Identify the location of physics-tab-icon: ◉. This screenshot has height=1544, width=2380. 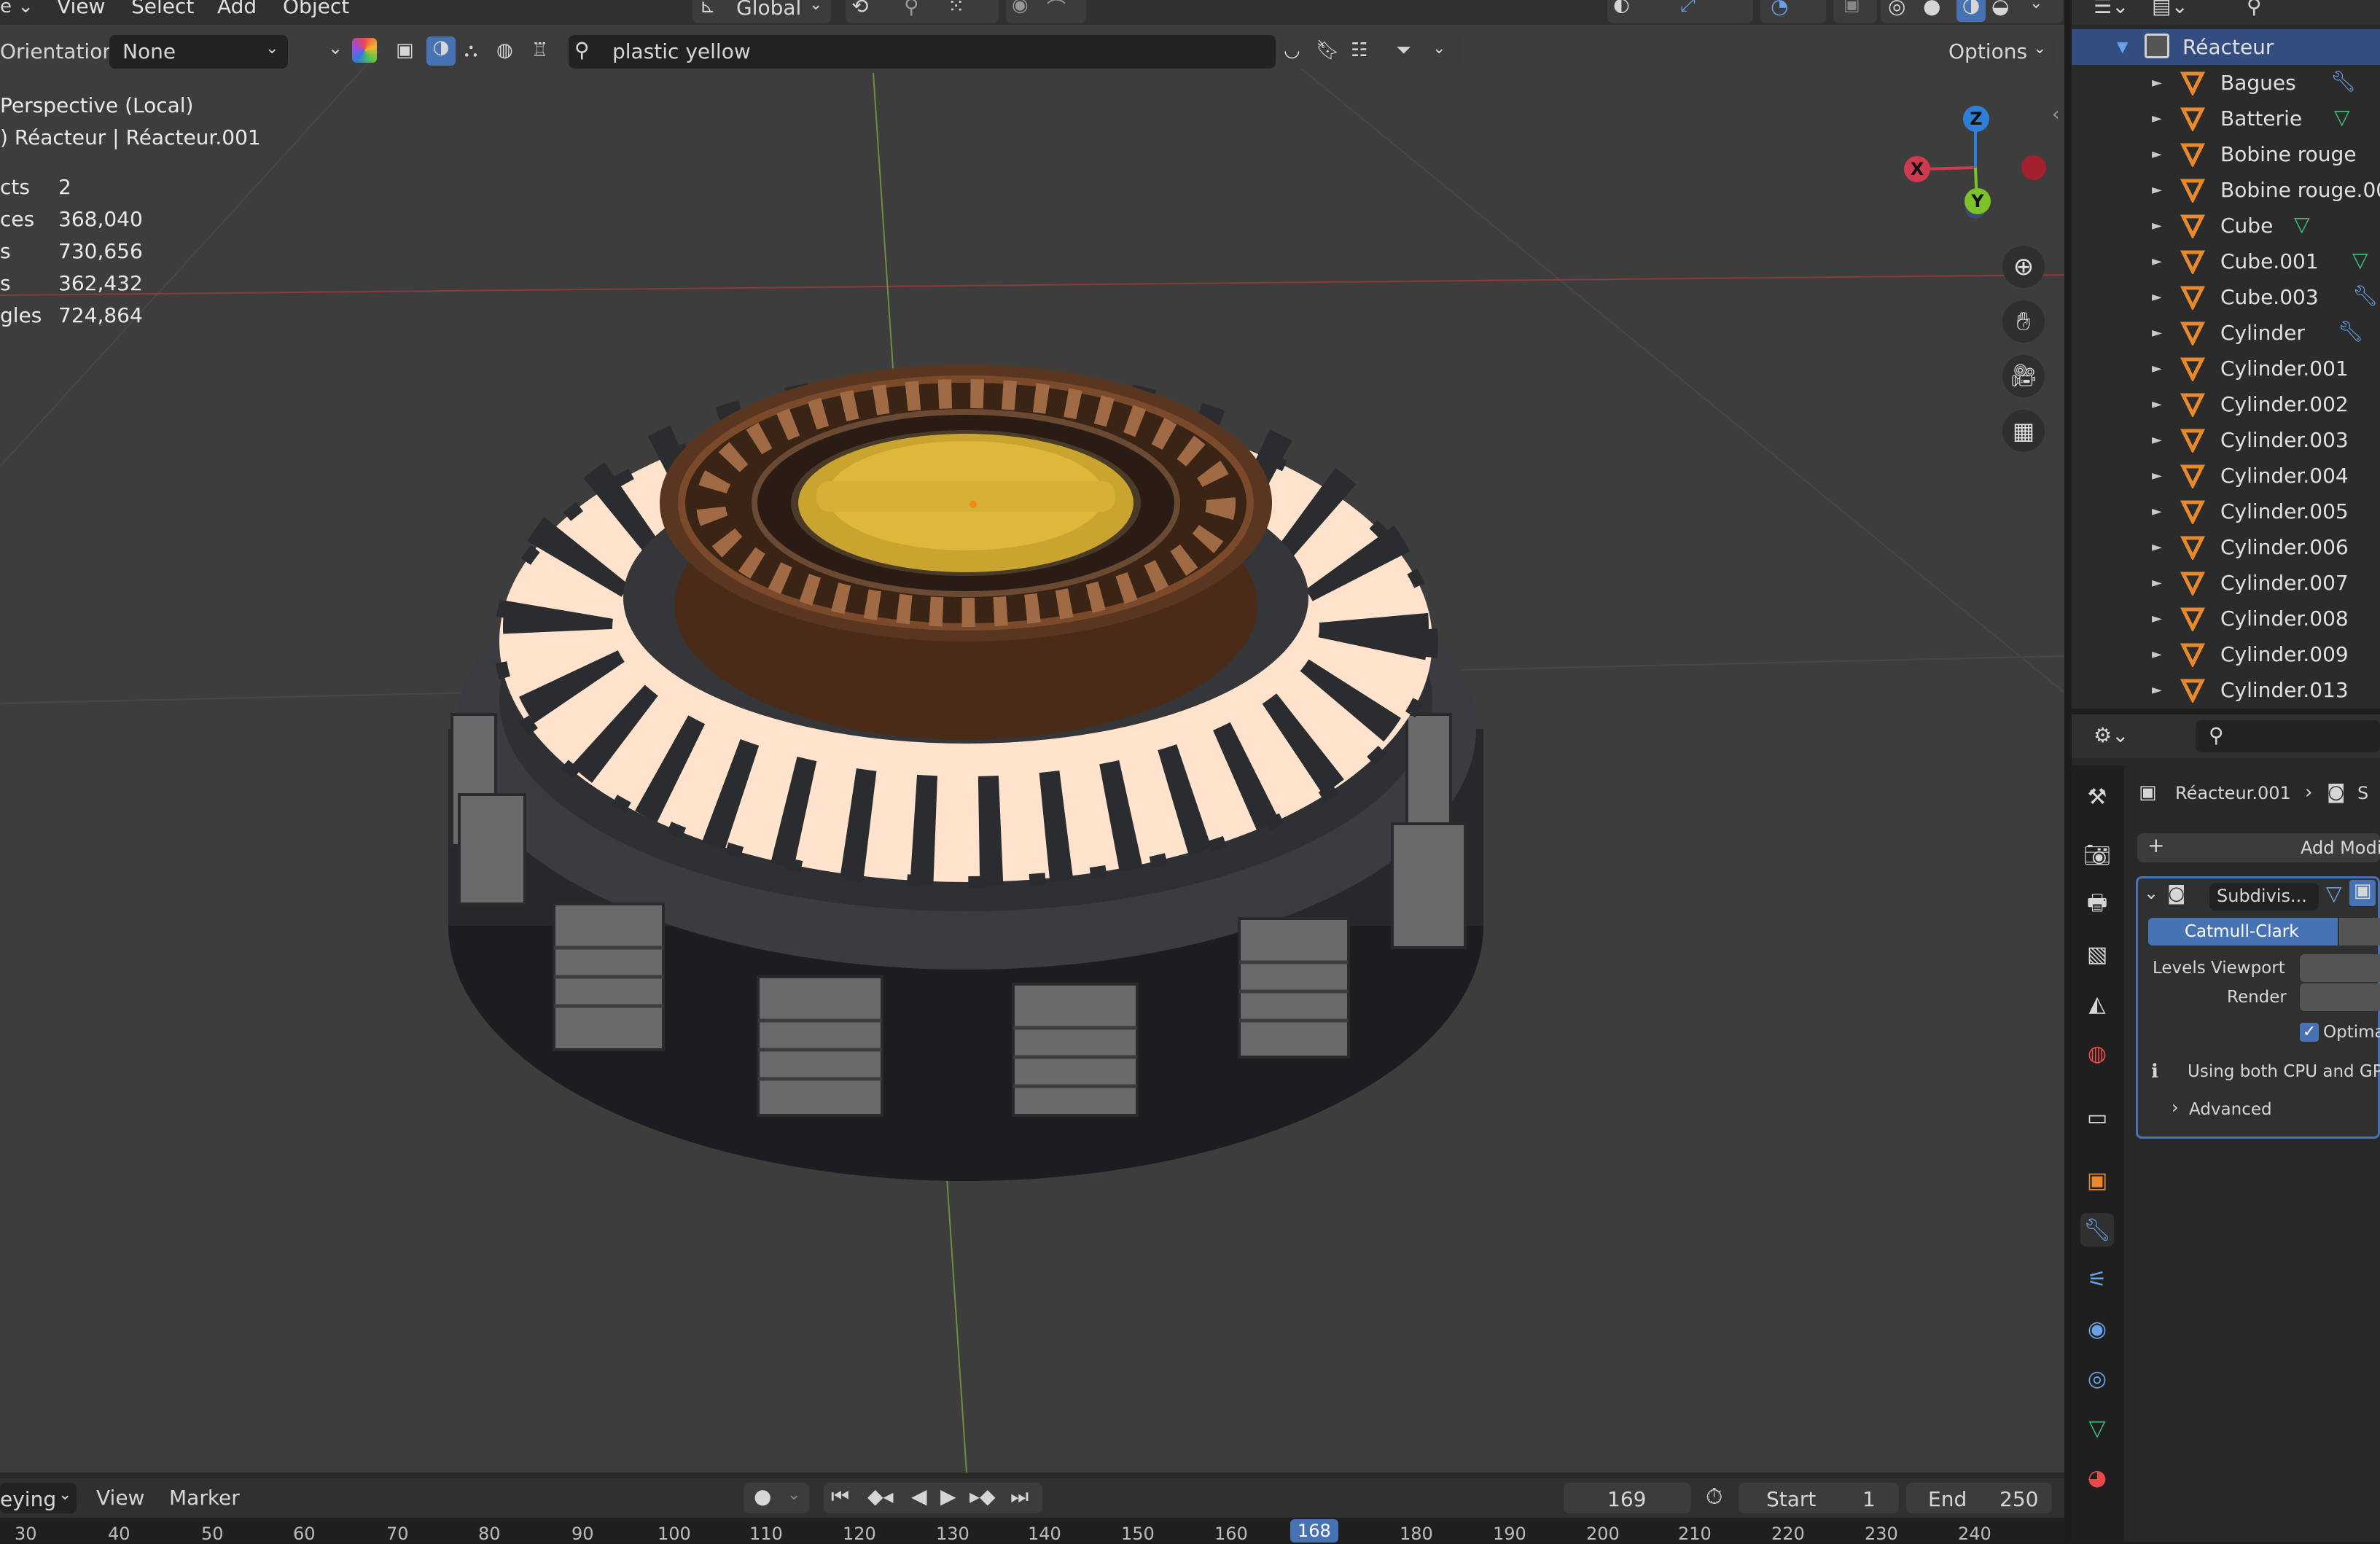
(2097, 1329).